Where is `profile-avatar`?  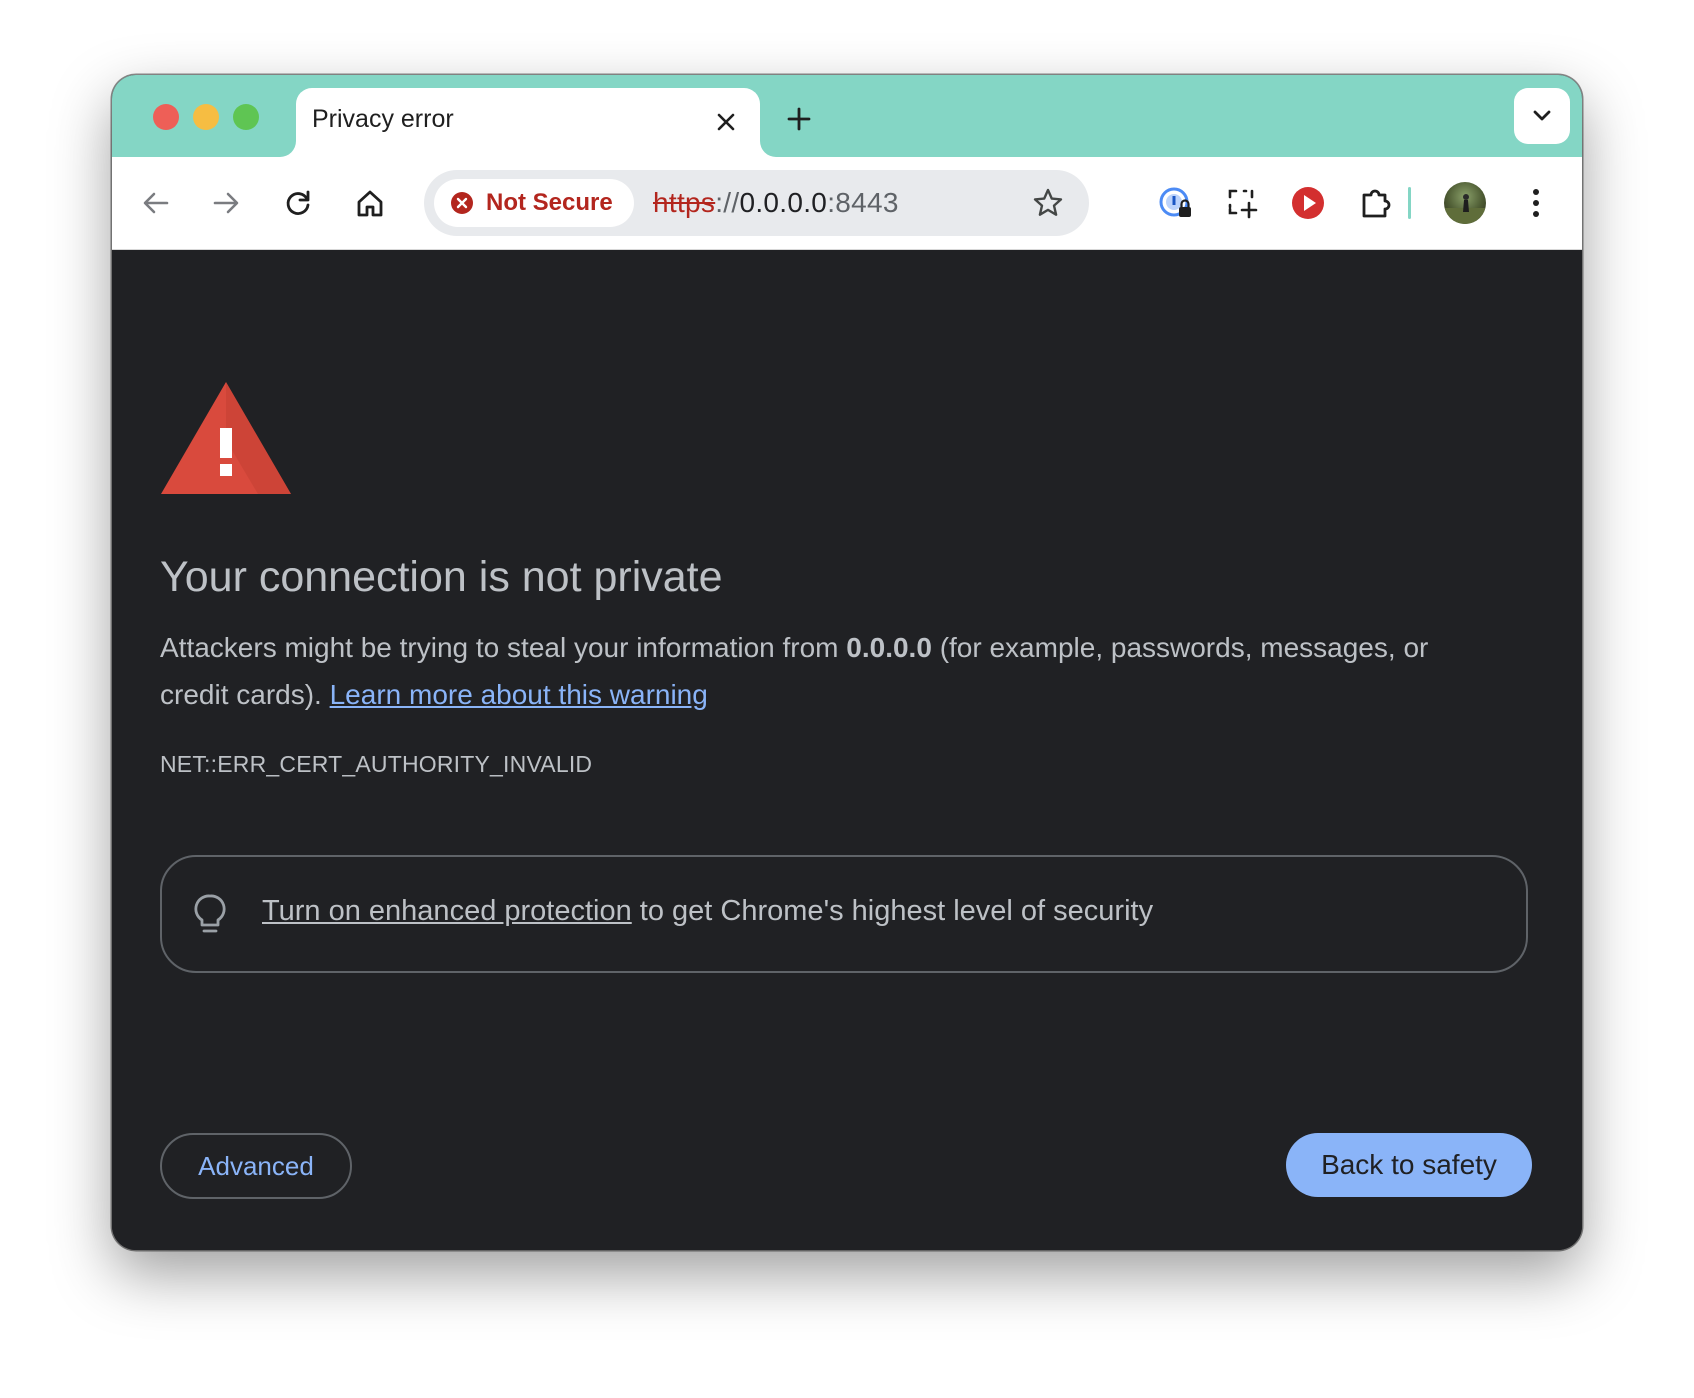
profile-avatar is located at coordinates (1465, 203).